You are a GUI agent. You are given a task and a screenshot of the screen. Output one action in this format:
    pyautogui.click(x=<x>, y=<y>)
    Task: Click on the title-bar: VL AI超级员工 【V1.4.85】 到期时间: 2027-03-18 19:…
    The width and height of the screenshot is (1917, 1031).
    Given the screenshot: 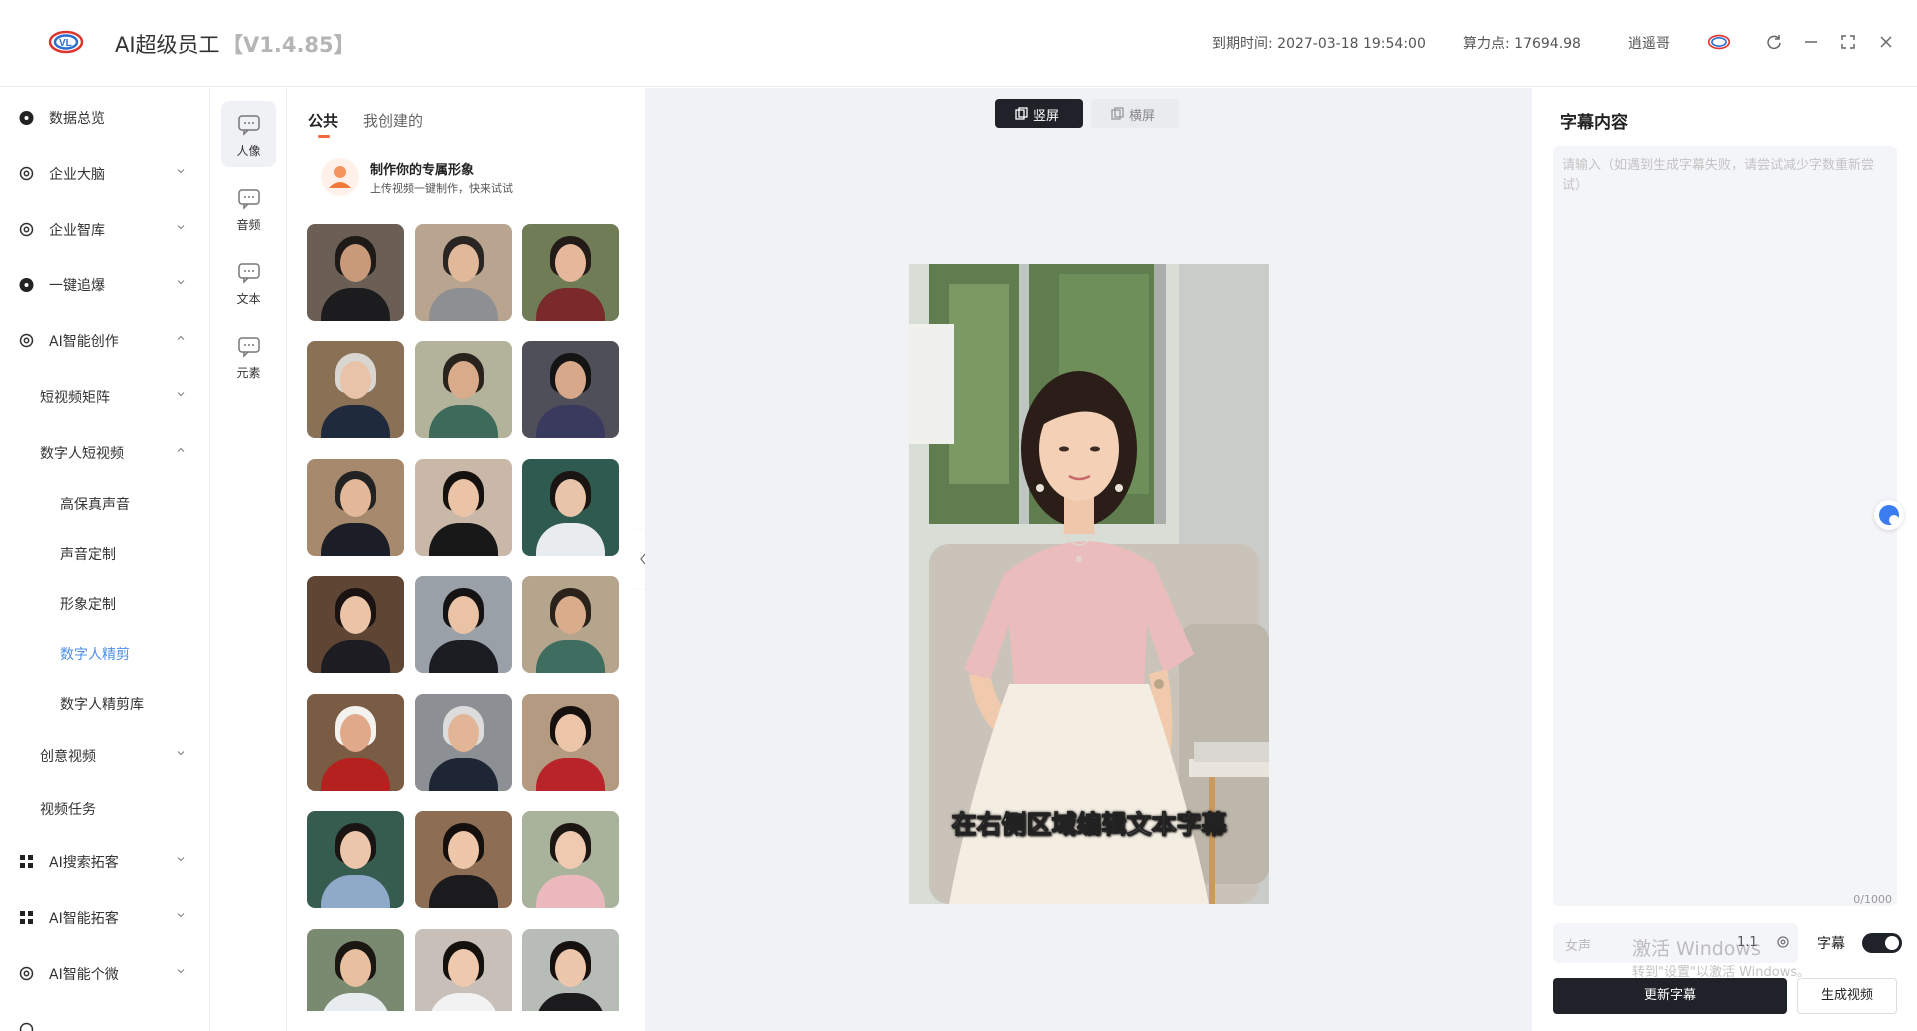 What is the action you would take?
    pyautogui.click(x=958, y=43)
    